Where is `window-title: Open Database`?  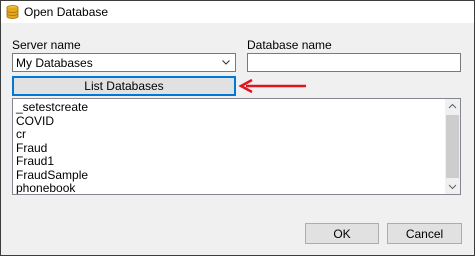 window-title: Open Database is located at coordinates (66, 12).